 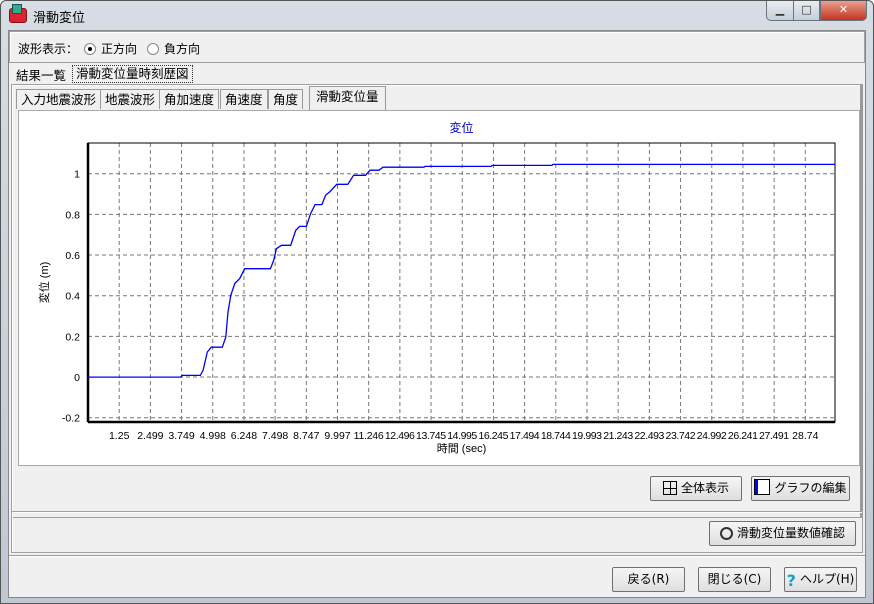 I want to click on y-axis-label: 変位 (m), so click(x=44, y=283).